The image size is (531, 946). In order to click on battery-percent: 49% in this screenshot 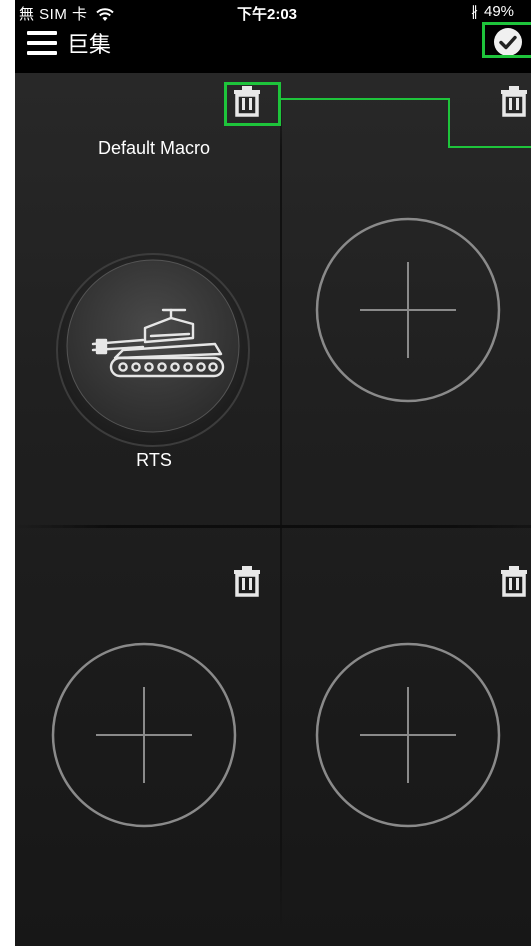, I will do `click(499, 11)`.